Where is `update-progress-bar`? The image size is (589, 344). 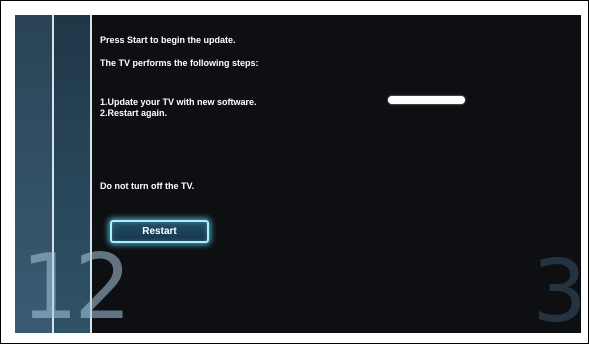 update-progress-bar is located at coordinates (426, 100).